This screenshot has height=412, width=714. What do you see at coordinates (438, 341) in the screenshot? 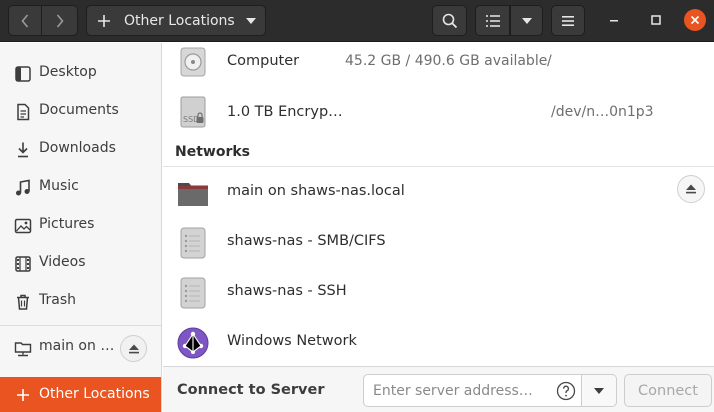
I see `list-item-windows-network: Windows Network` at bounding box center [438, 341].